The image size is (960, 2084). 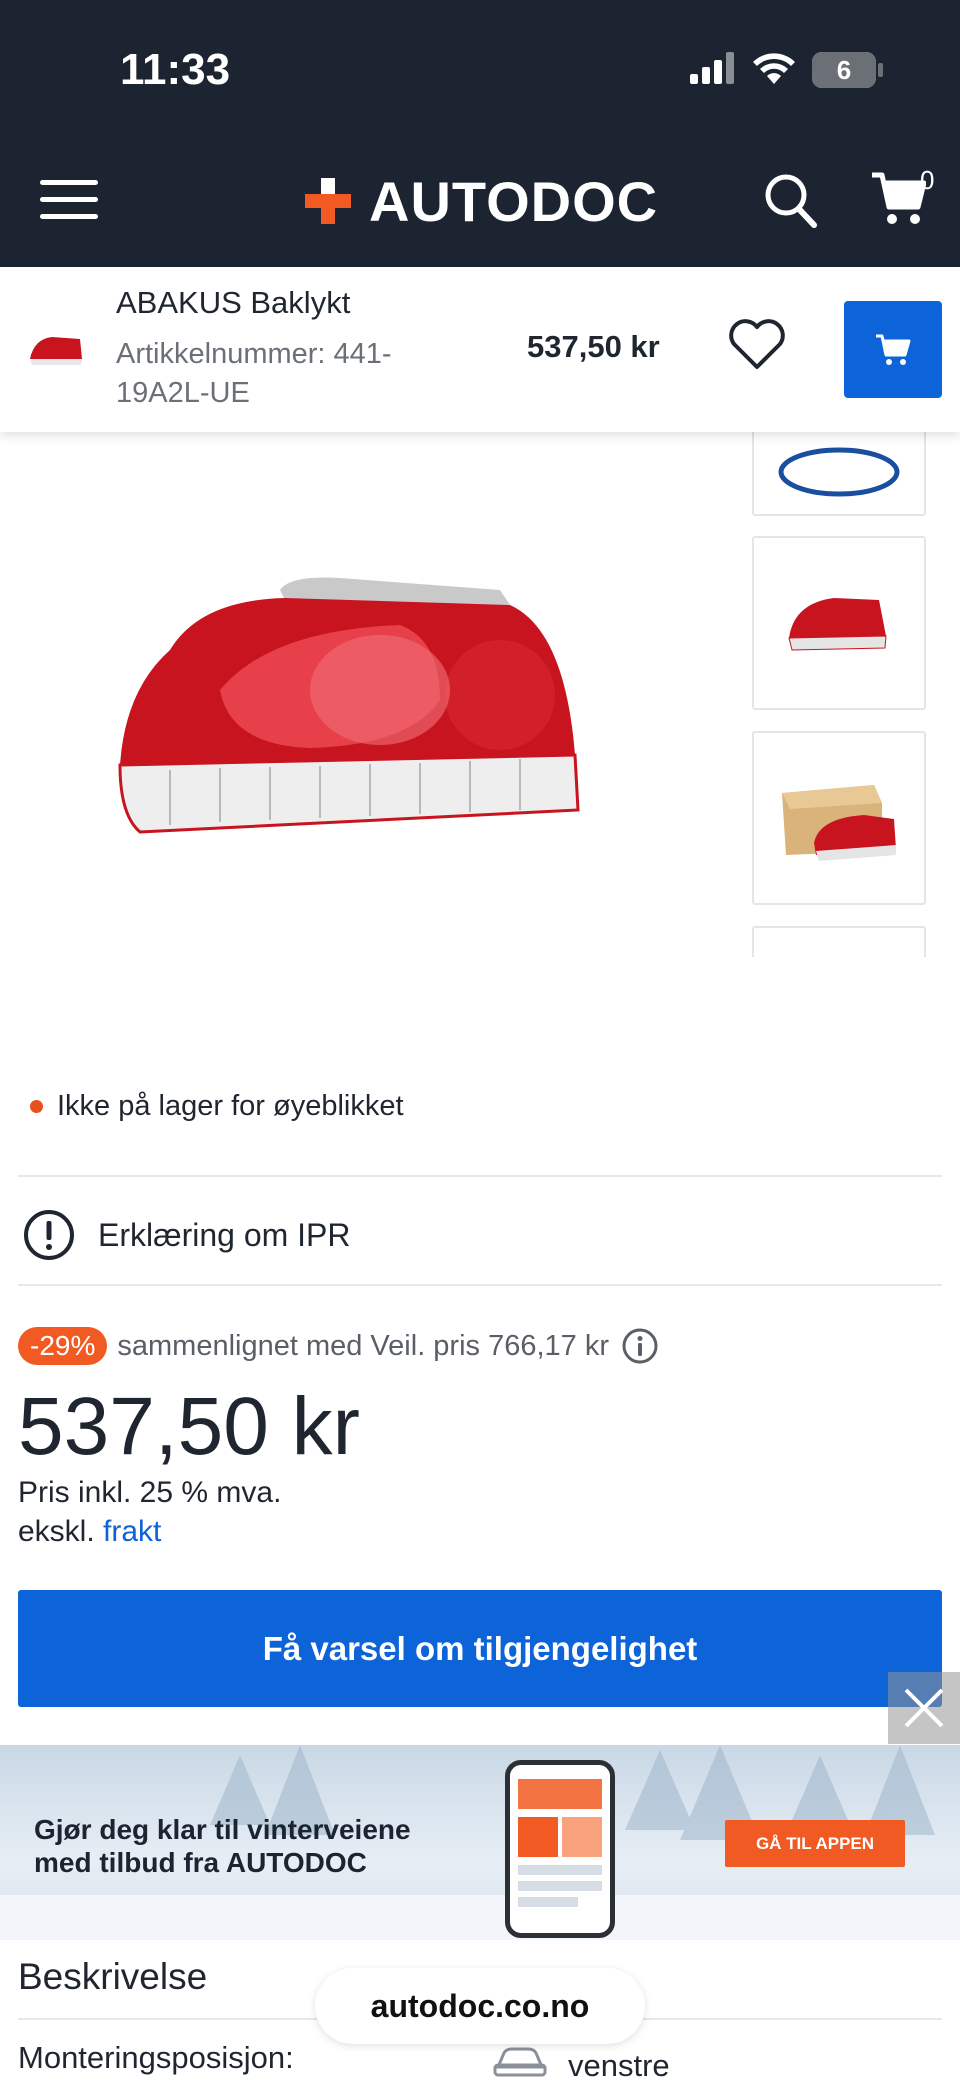 What do you see at coordinates (560, 1849) in the screenshot?
I see `phone-app-illustration` at bounding box center [560, 1849].